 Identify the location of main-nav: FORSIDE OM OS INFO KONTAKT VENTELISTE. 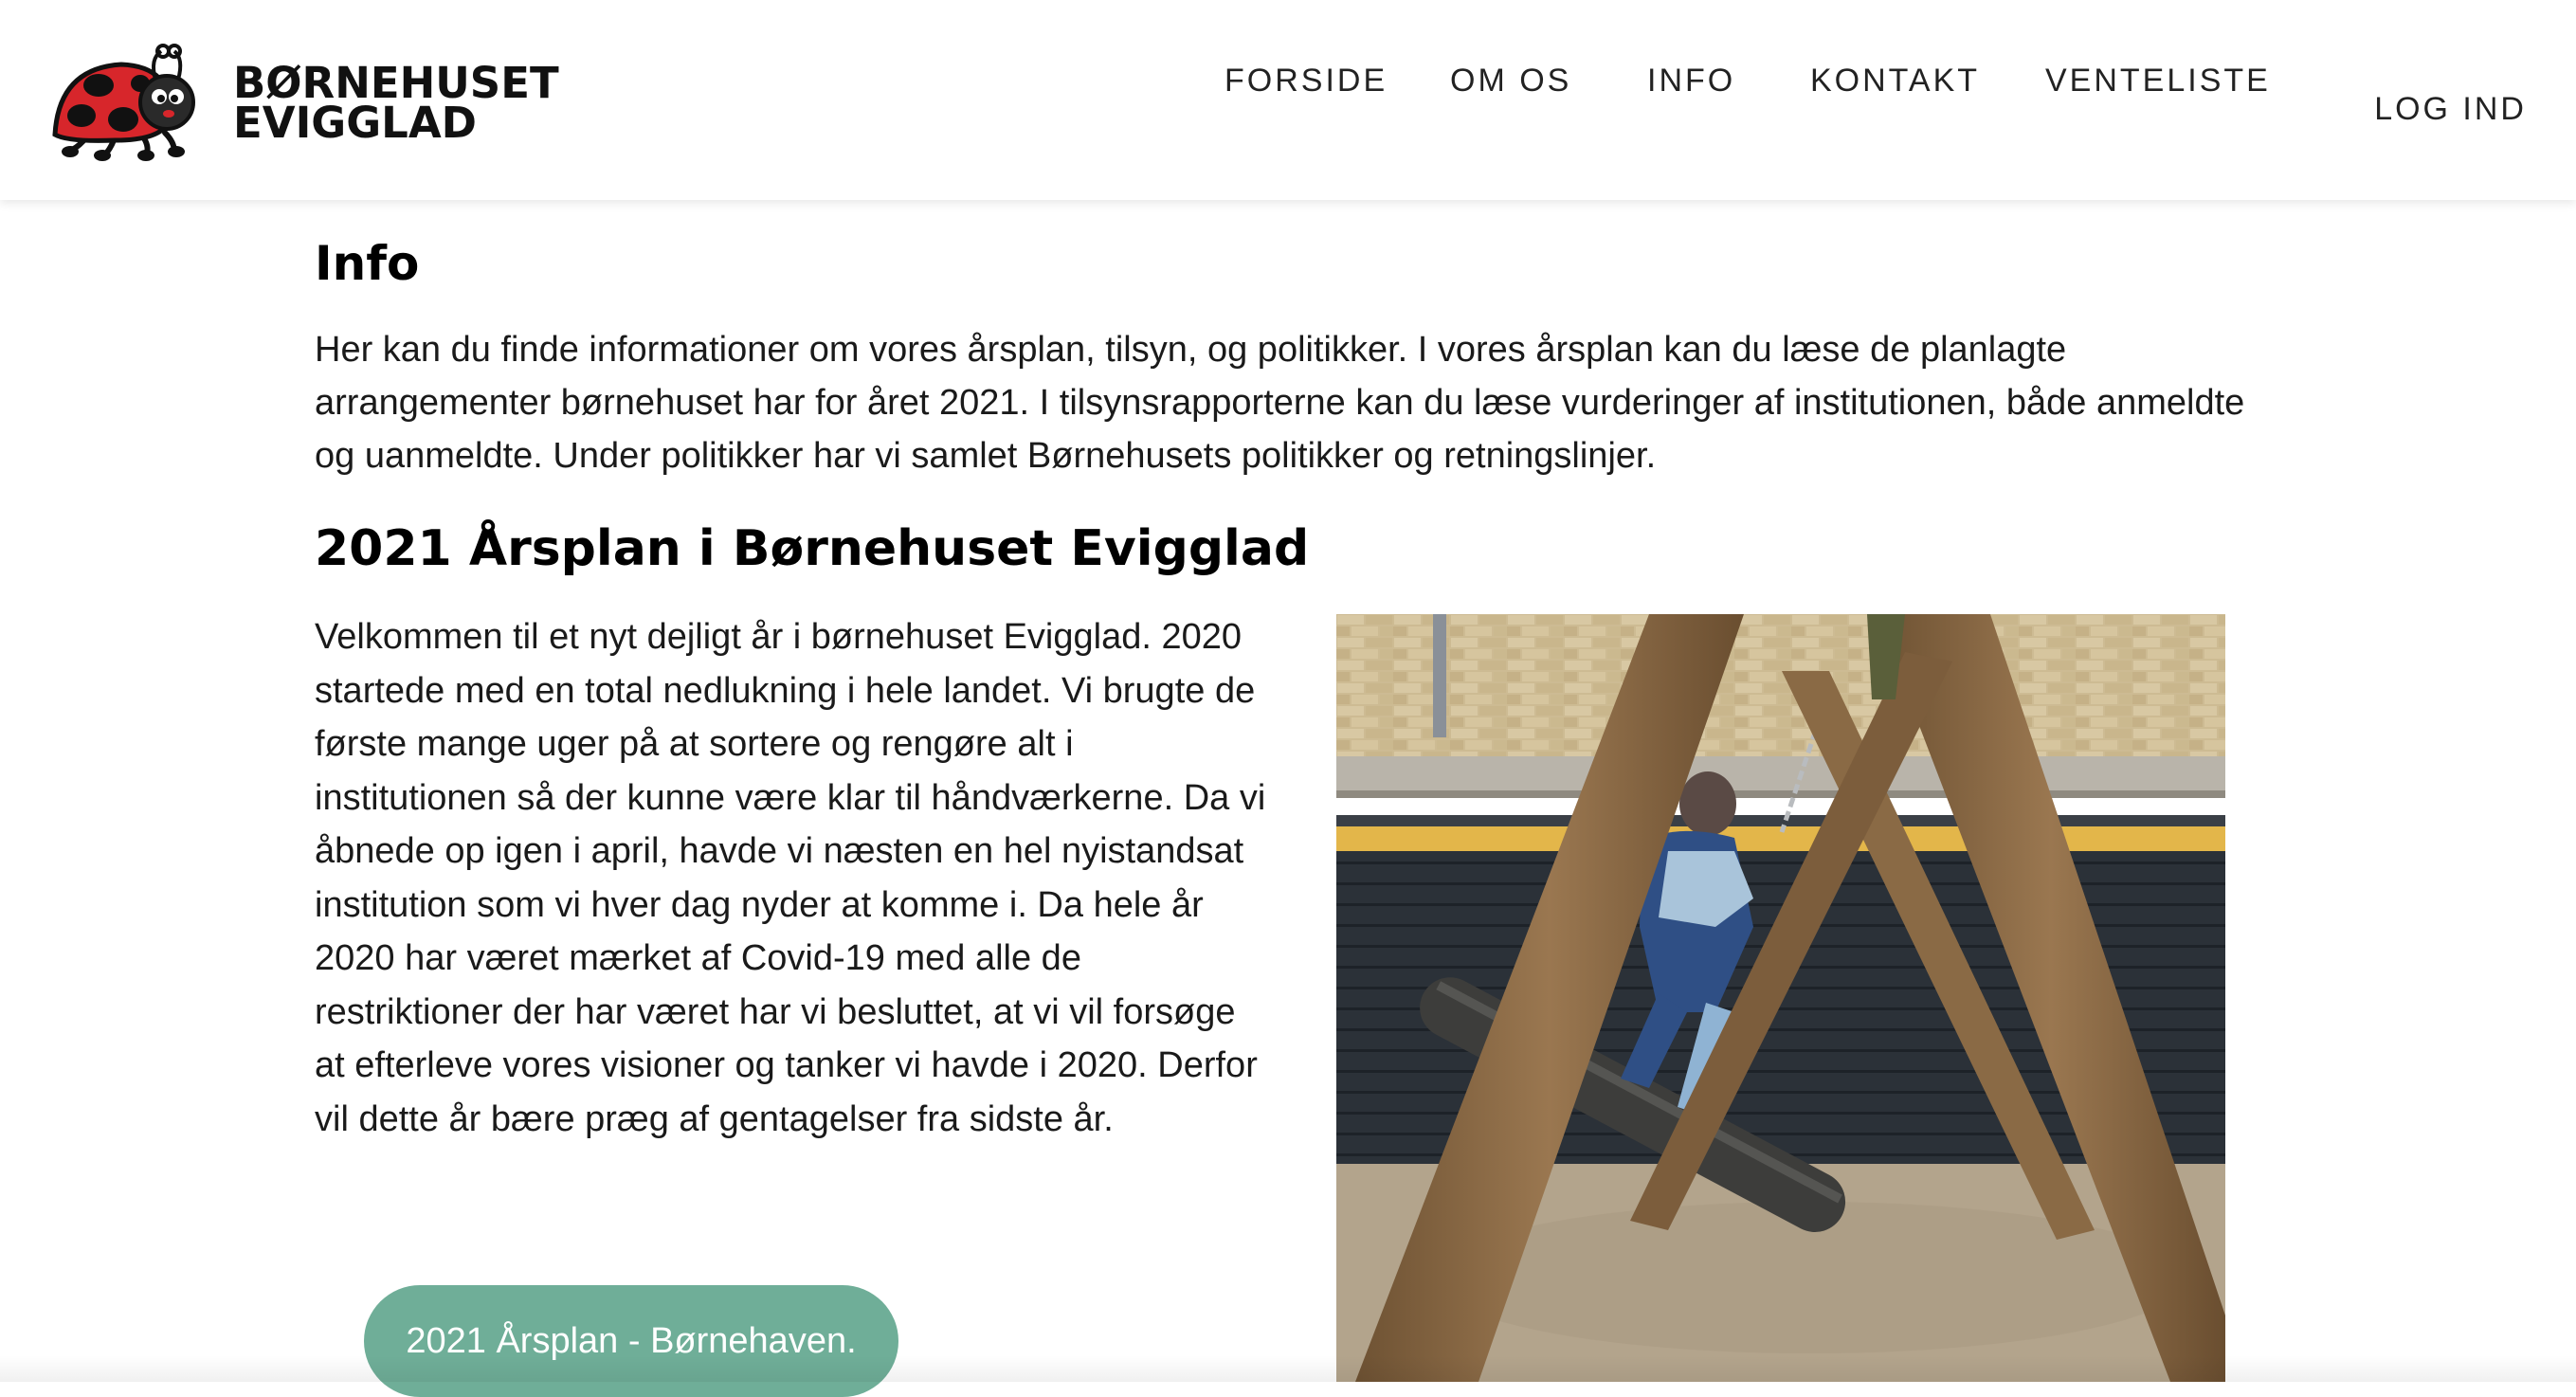
(1288, 91).